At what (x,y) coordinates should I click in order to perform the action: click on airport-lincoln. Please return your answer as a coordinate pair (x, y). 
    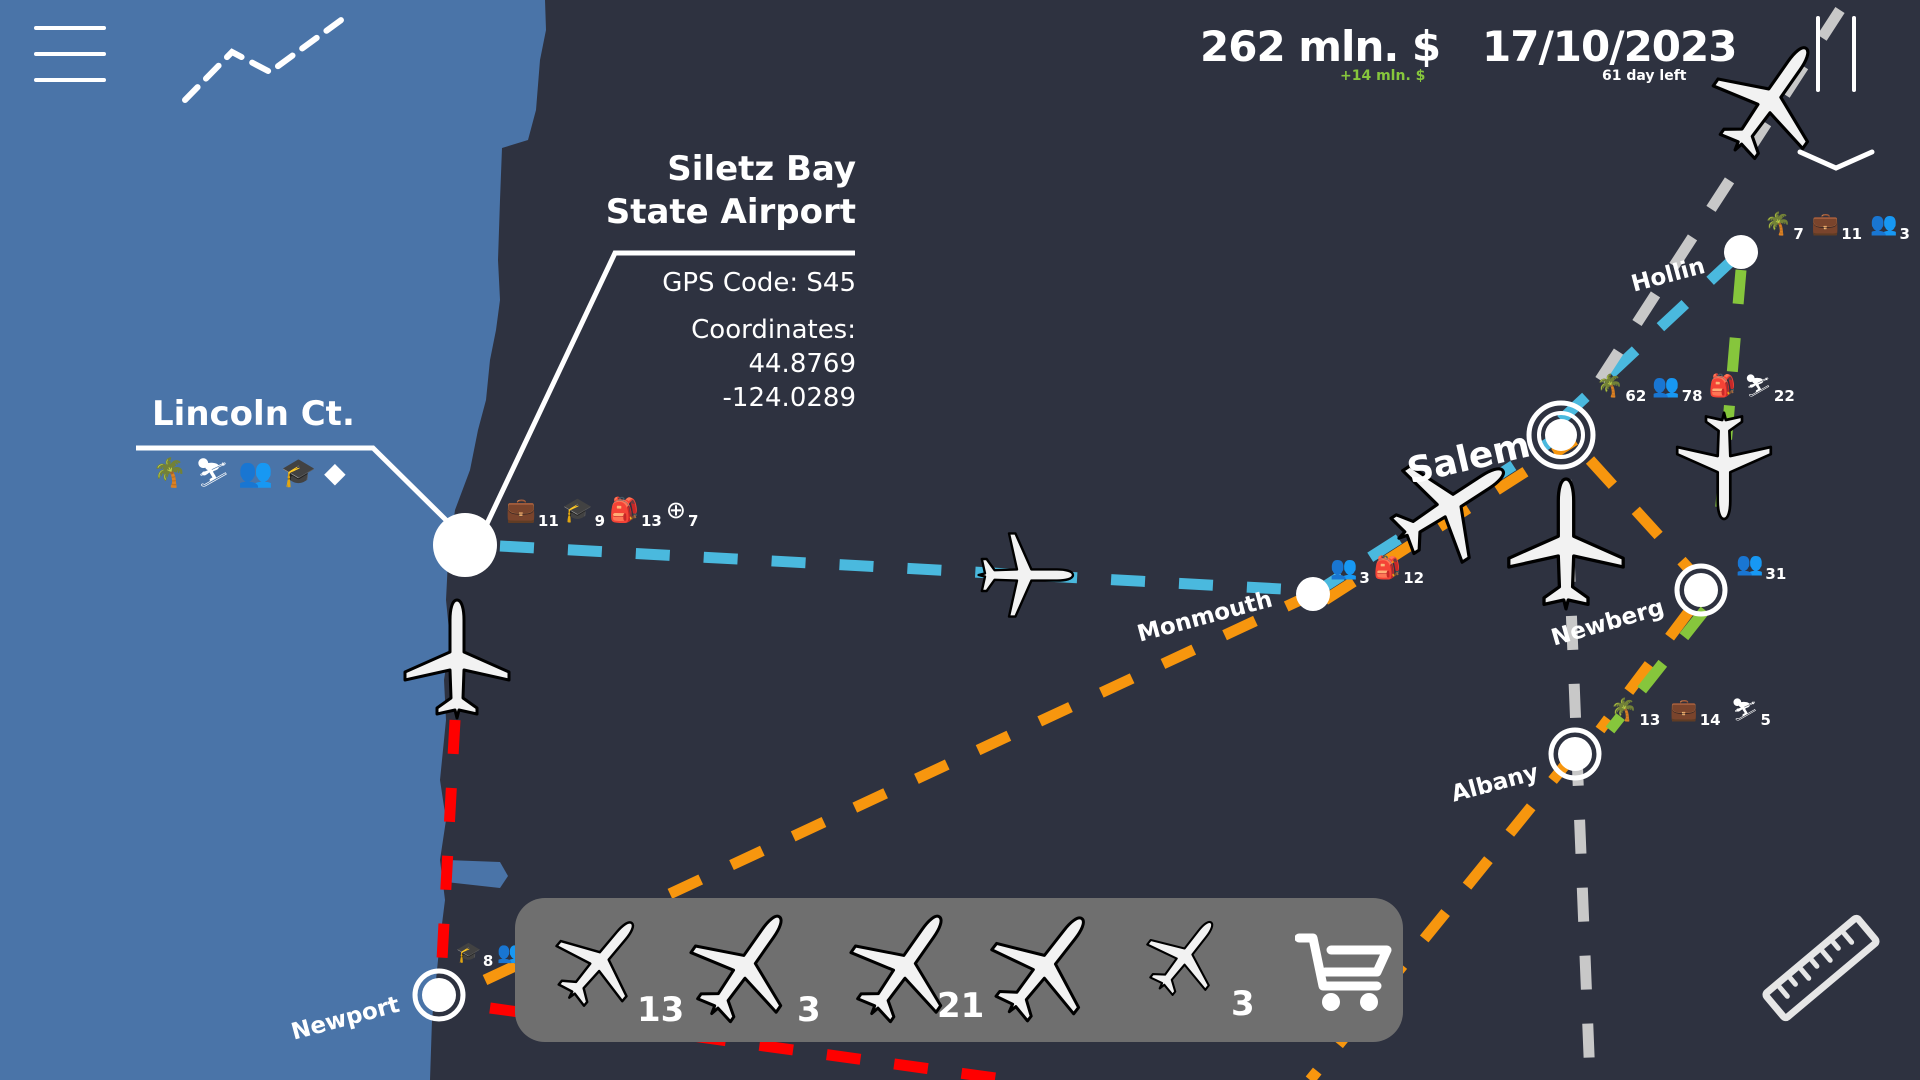
    Looking at the image, I should click on (465, 545).